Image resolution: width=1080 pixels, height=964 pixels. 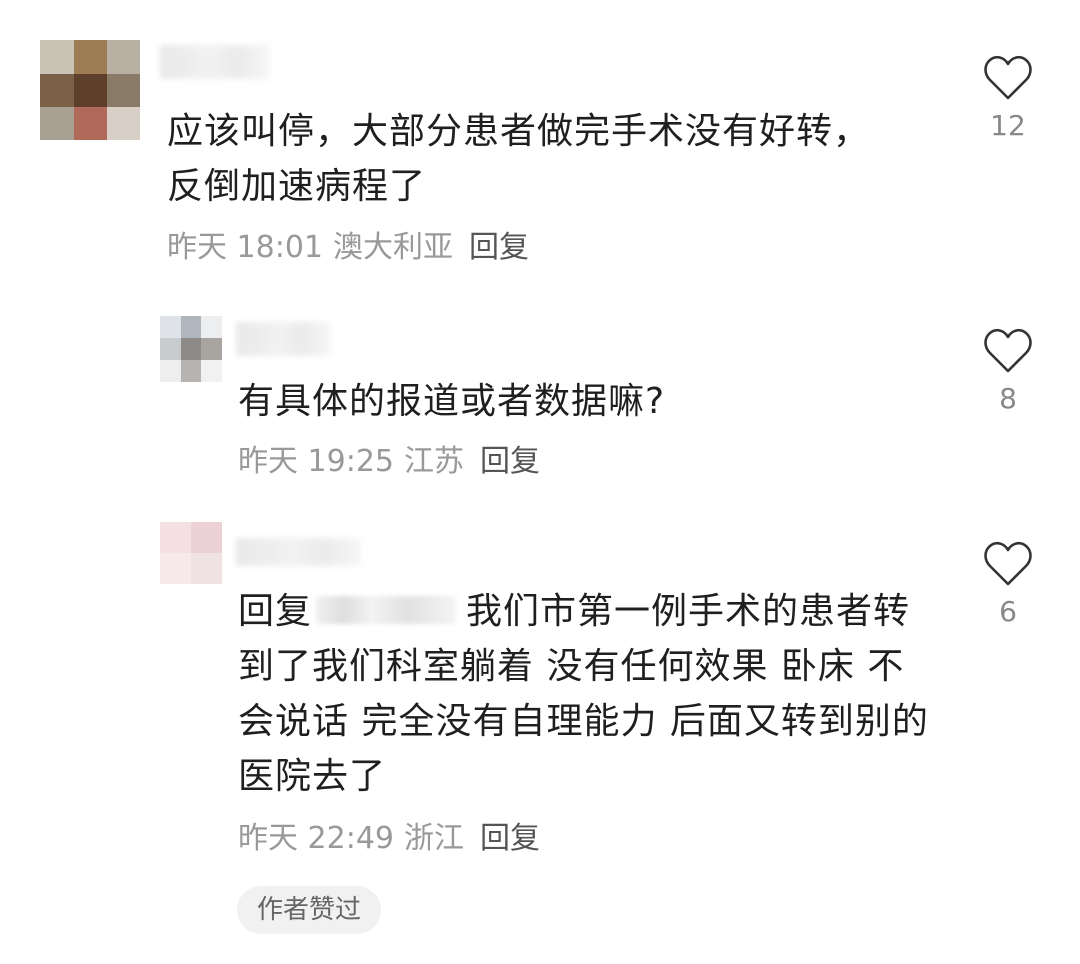 I want to click on comment-location: 澳大利亚, so click(x=393, y=247).